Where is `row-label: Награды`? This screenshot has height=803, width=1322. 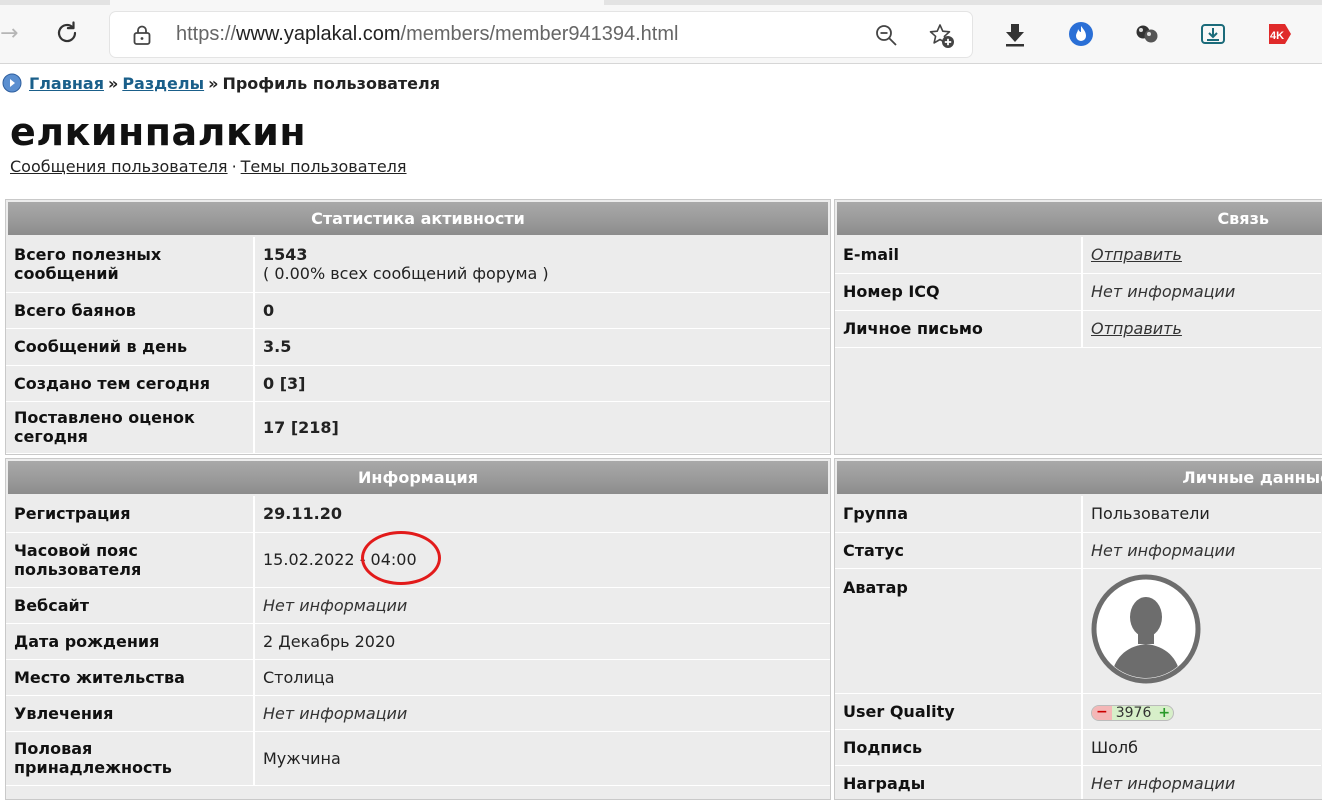
row-label: Награды is located at coordinates (959, 782).